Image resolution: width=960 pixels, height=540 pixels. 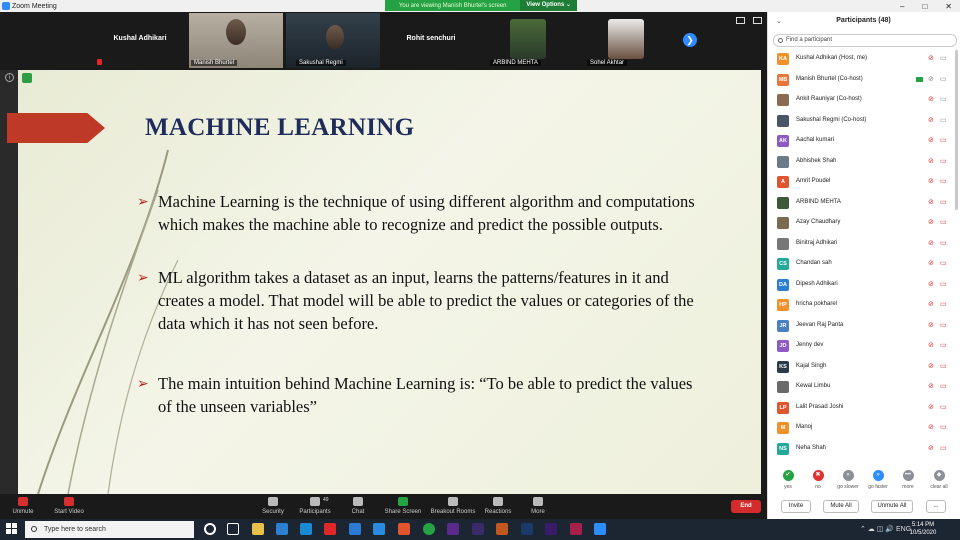 What do you see at coordinates (12, 529) in the screenshot?
I see `start-windows-icon` at bounding box center [12, 529].